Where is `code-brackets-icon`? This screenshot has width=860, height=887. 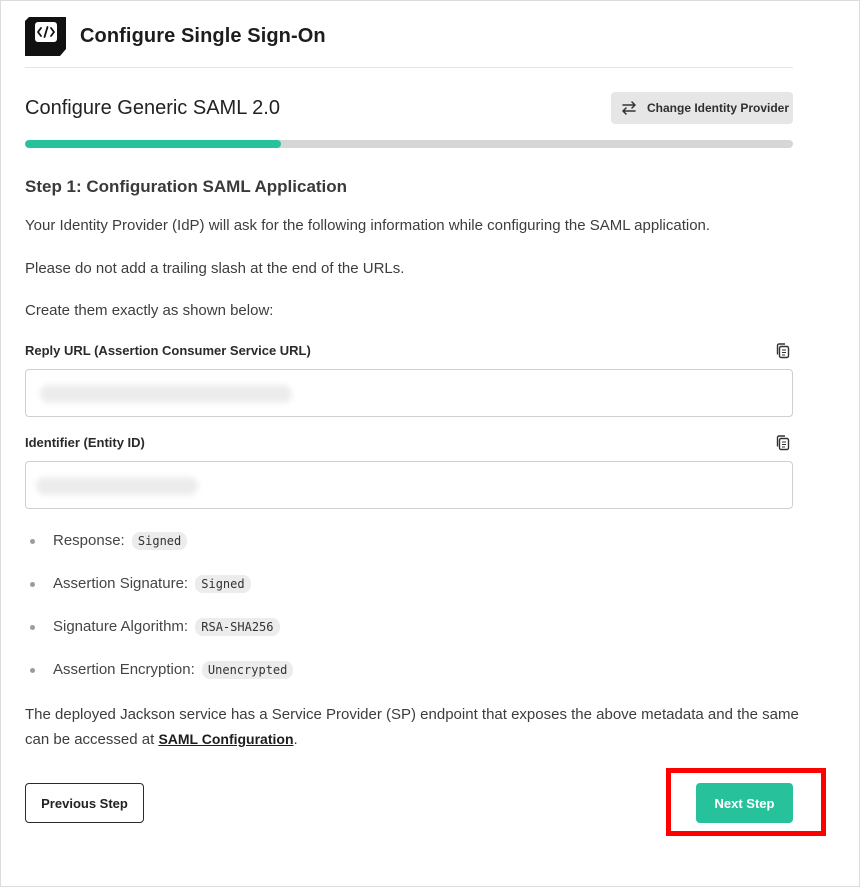
code-brackets-icon is located at coordinates (45, 36).